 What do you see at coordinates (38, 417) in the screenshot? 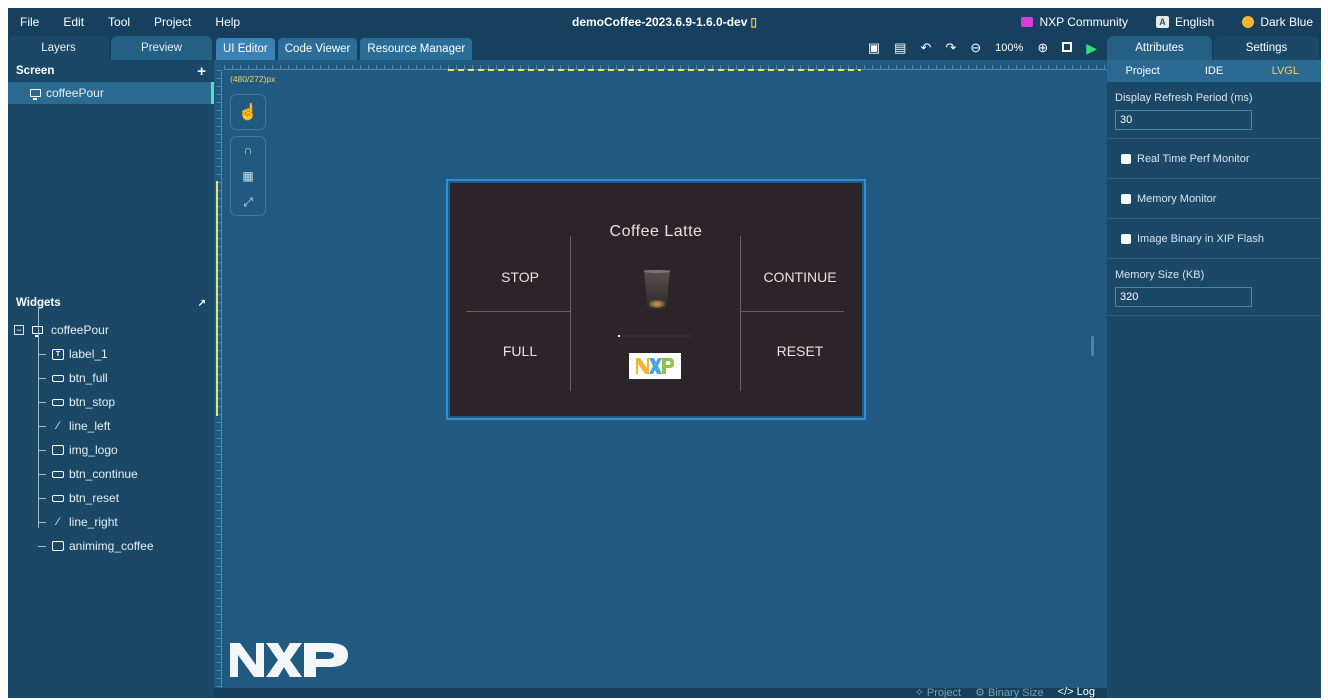
I see `tree-guide-line` at bounding box center [38, 417].